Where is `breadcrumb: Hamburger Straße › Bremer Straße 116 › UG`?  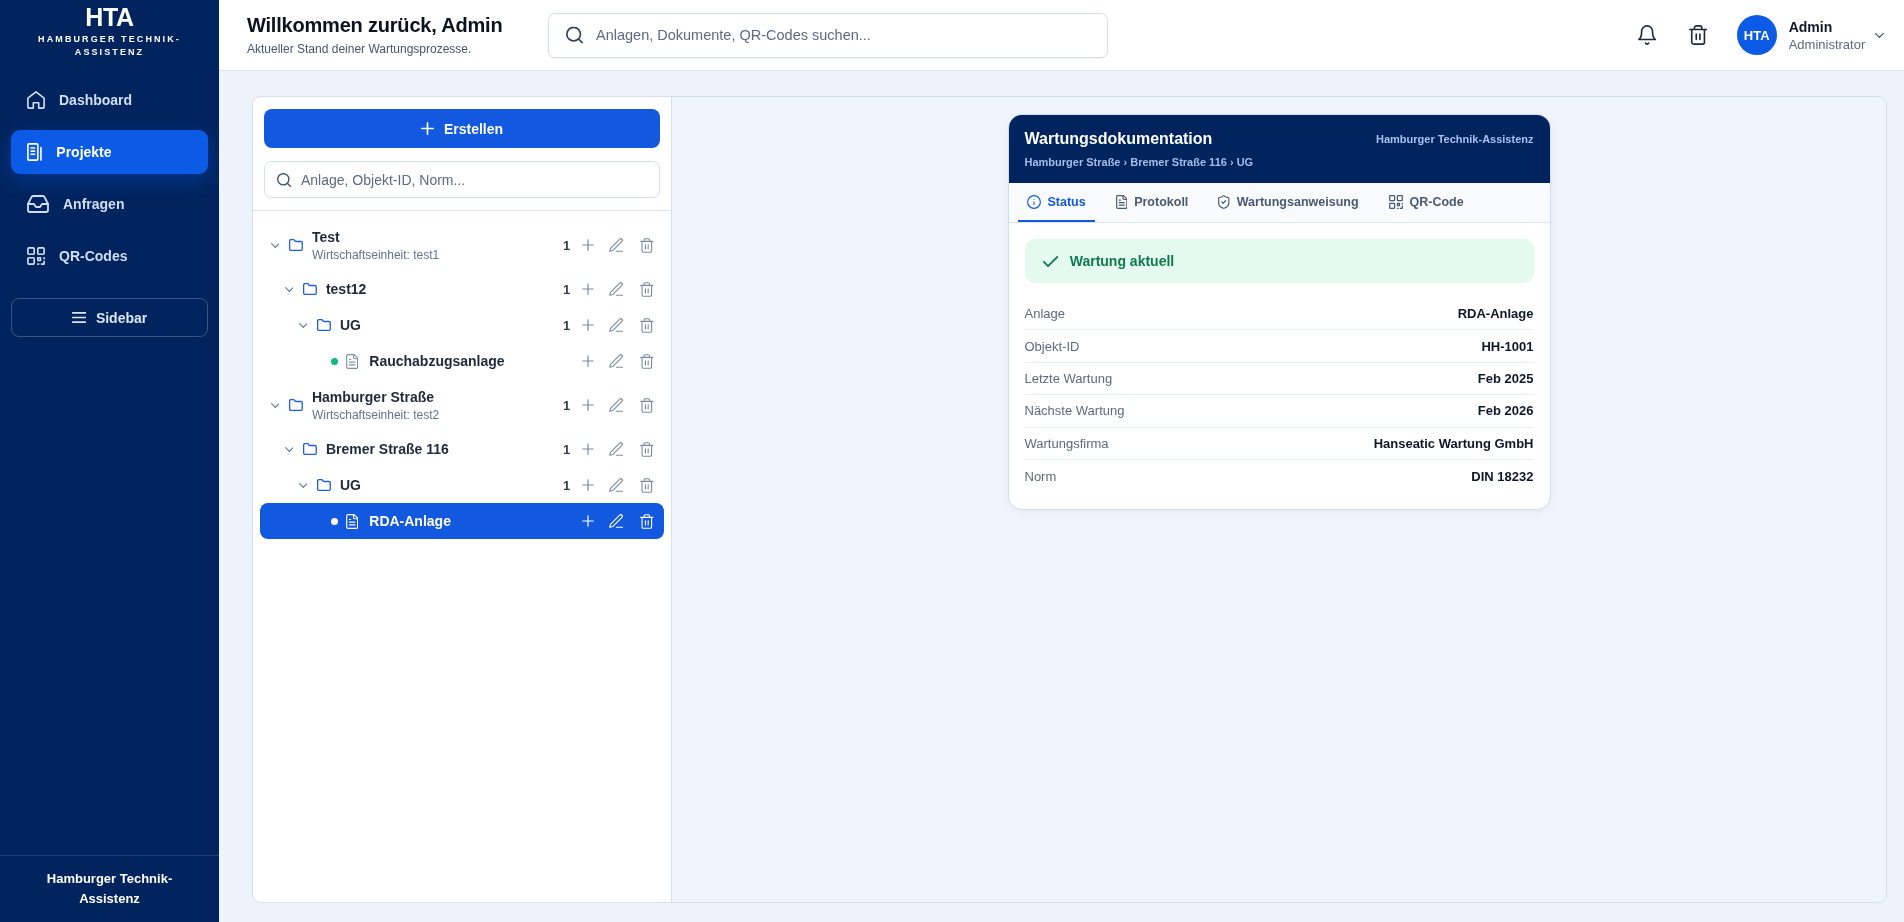 breadcrumb: Hamburger Straße › Bremer Straße 116 › UG is located at coordinates (1139, 162).